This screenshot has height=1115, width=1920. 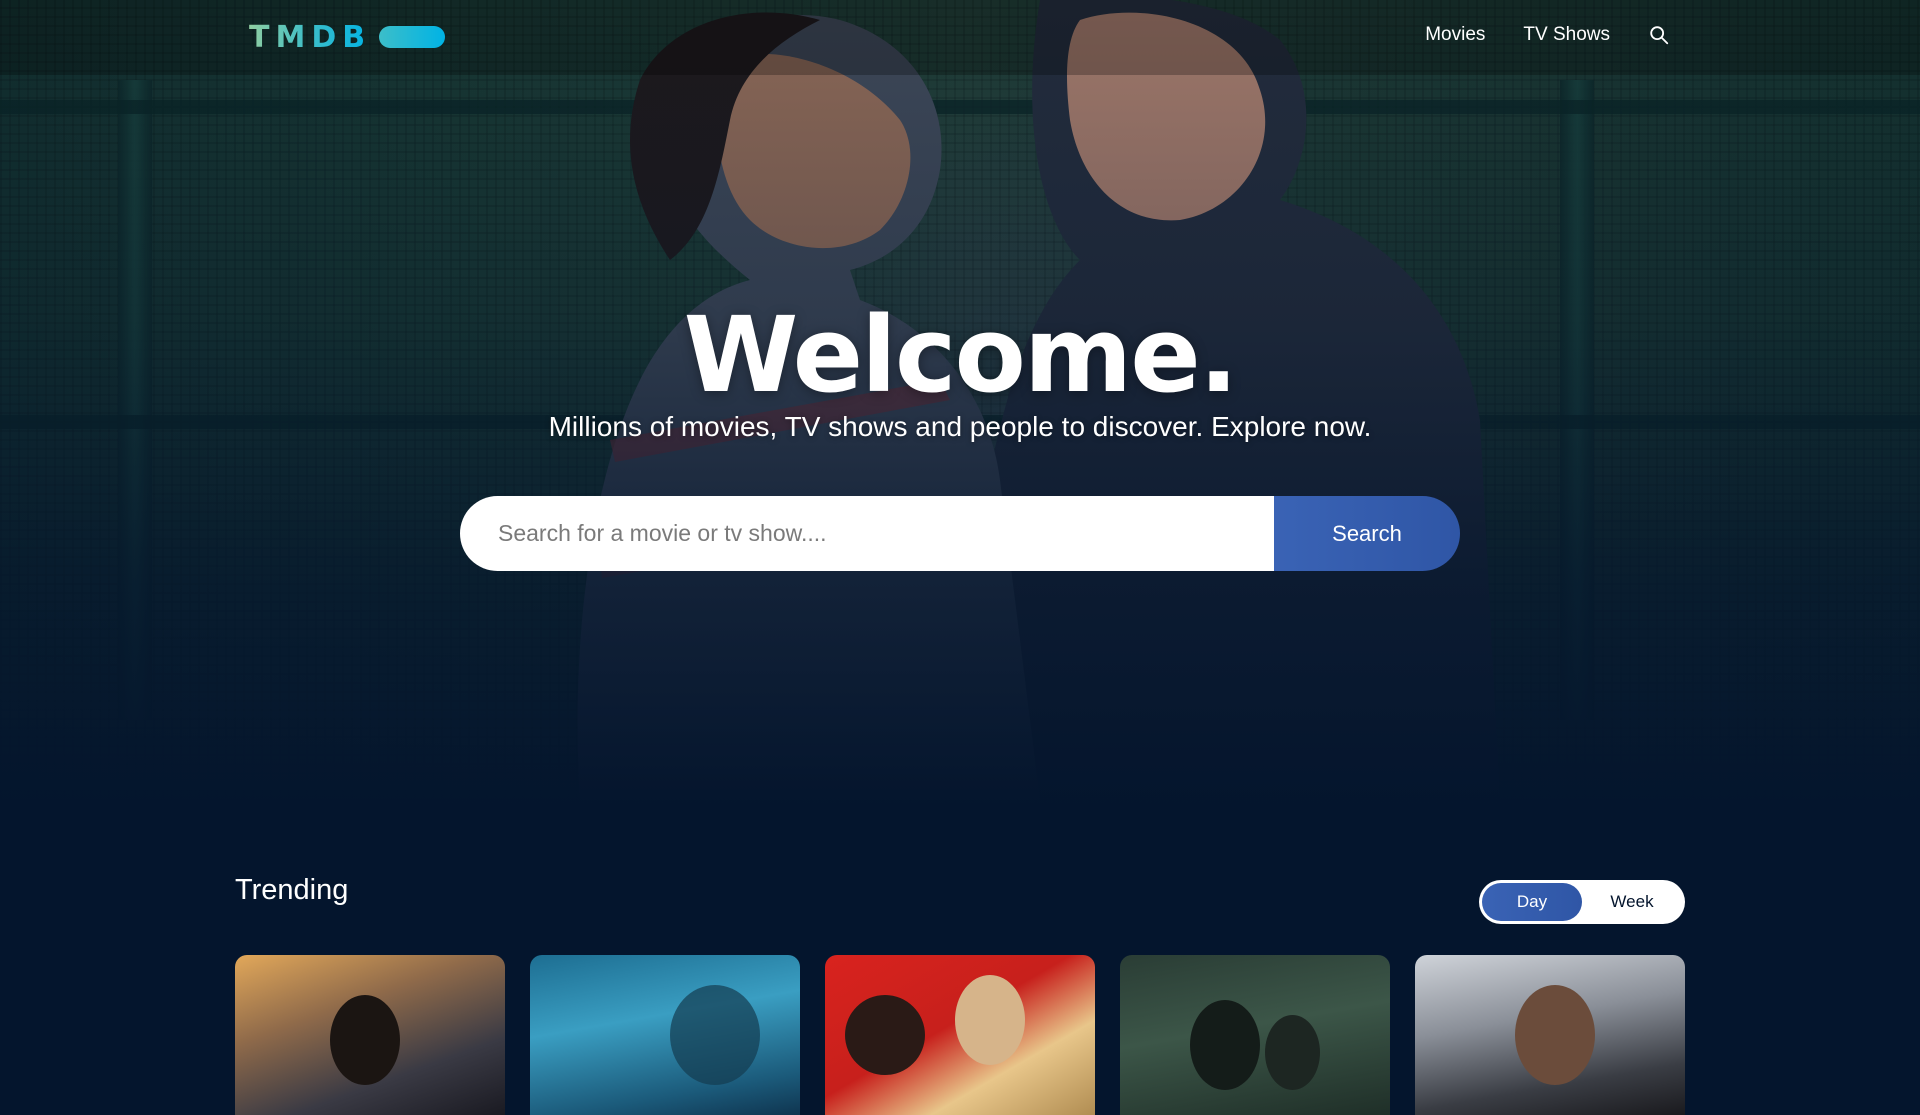 I want to click on nav-movies: Movies, so click(x=1455, y=35).